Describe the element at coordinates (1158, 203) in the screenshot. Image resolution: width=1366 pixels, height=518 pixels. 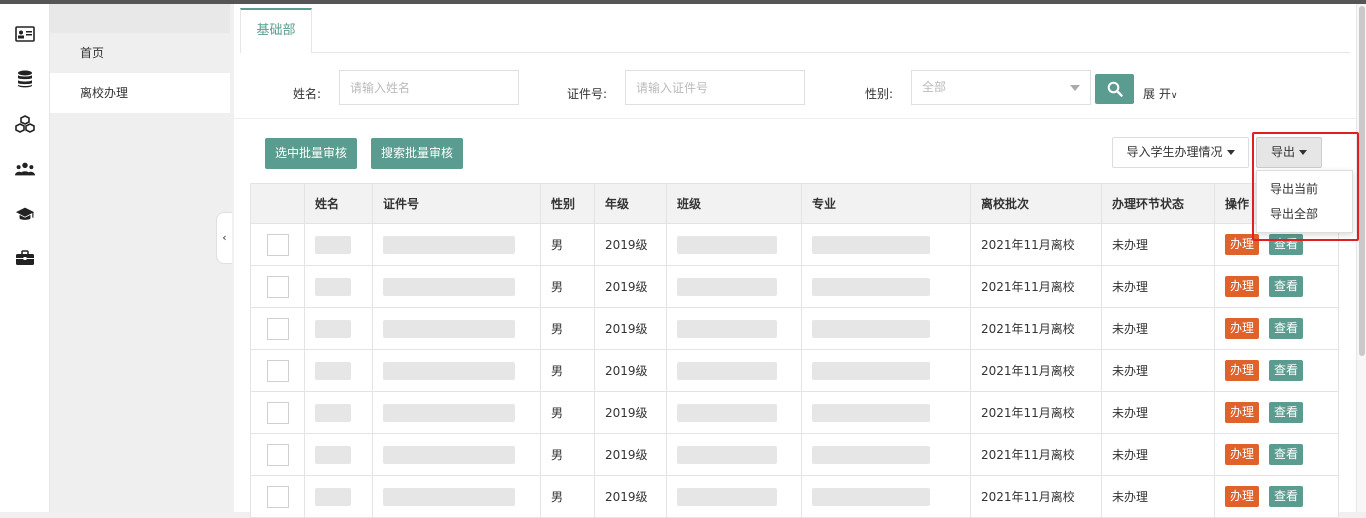
I see `header-status: 办理环节状态` at that location.